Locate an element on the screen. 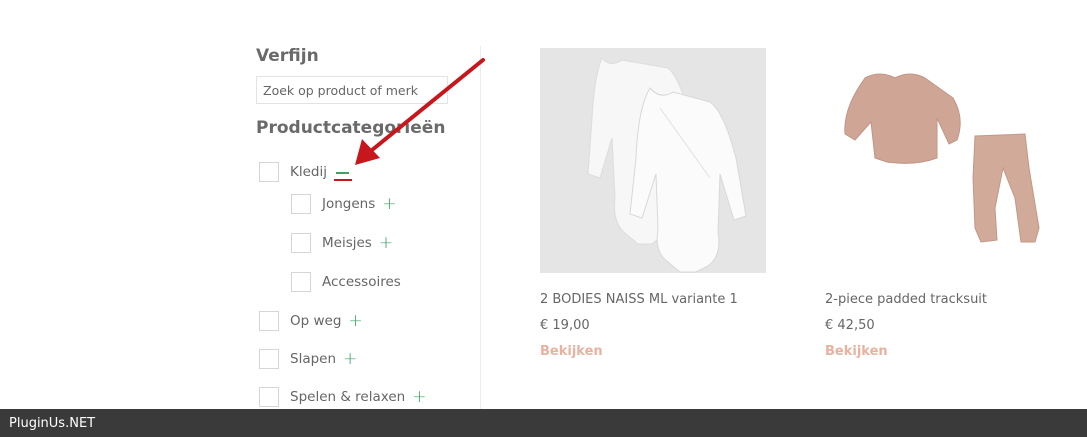 The height and width of the screenshot is (437, 1087). category-label: Accessoires is located at coordinates (361, 282).